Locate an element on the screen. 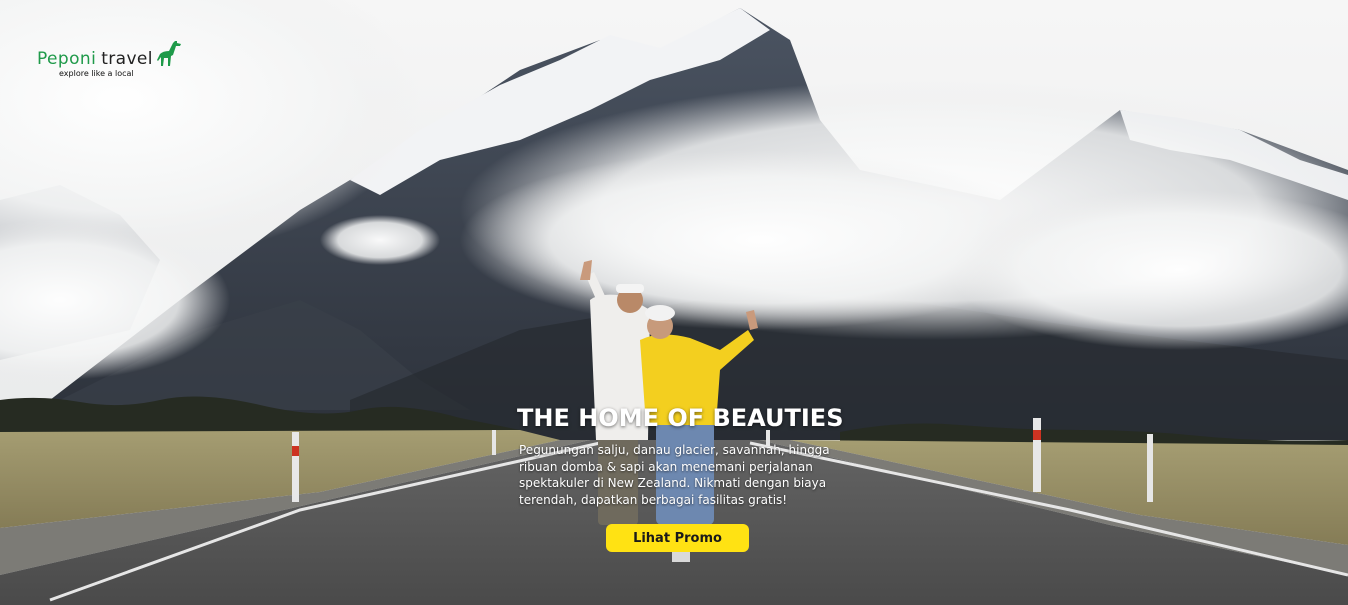 The image size is (1348, 605). promo-button: Lihat Promo is located at coordinates (677, 538).